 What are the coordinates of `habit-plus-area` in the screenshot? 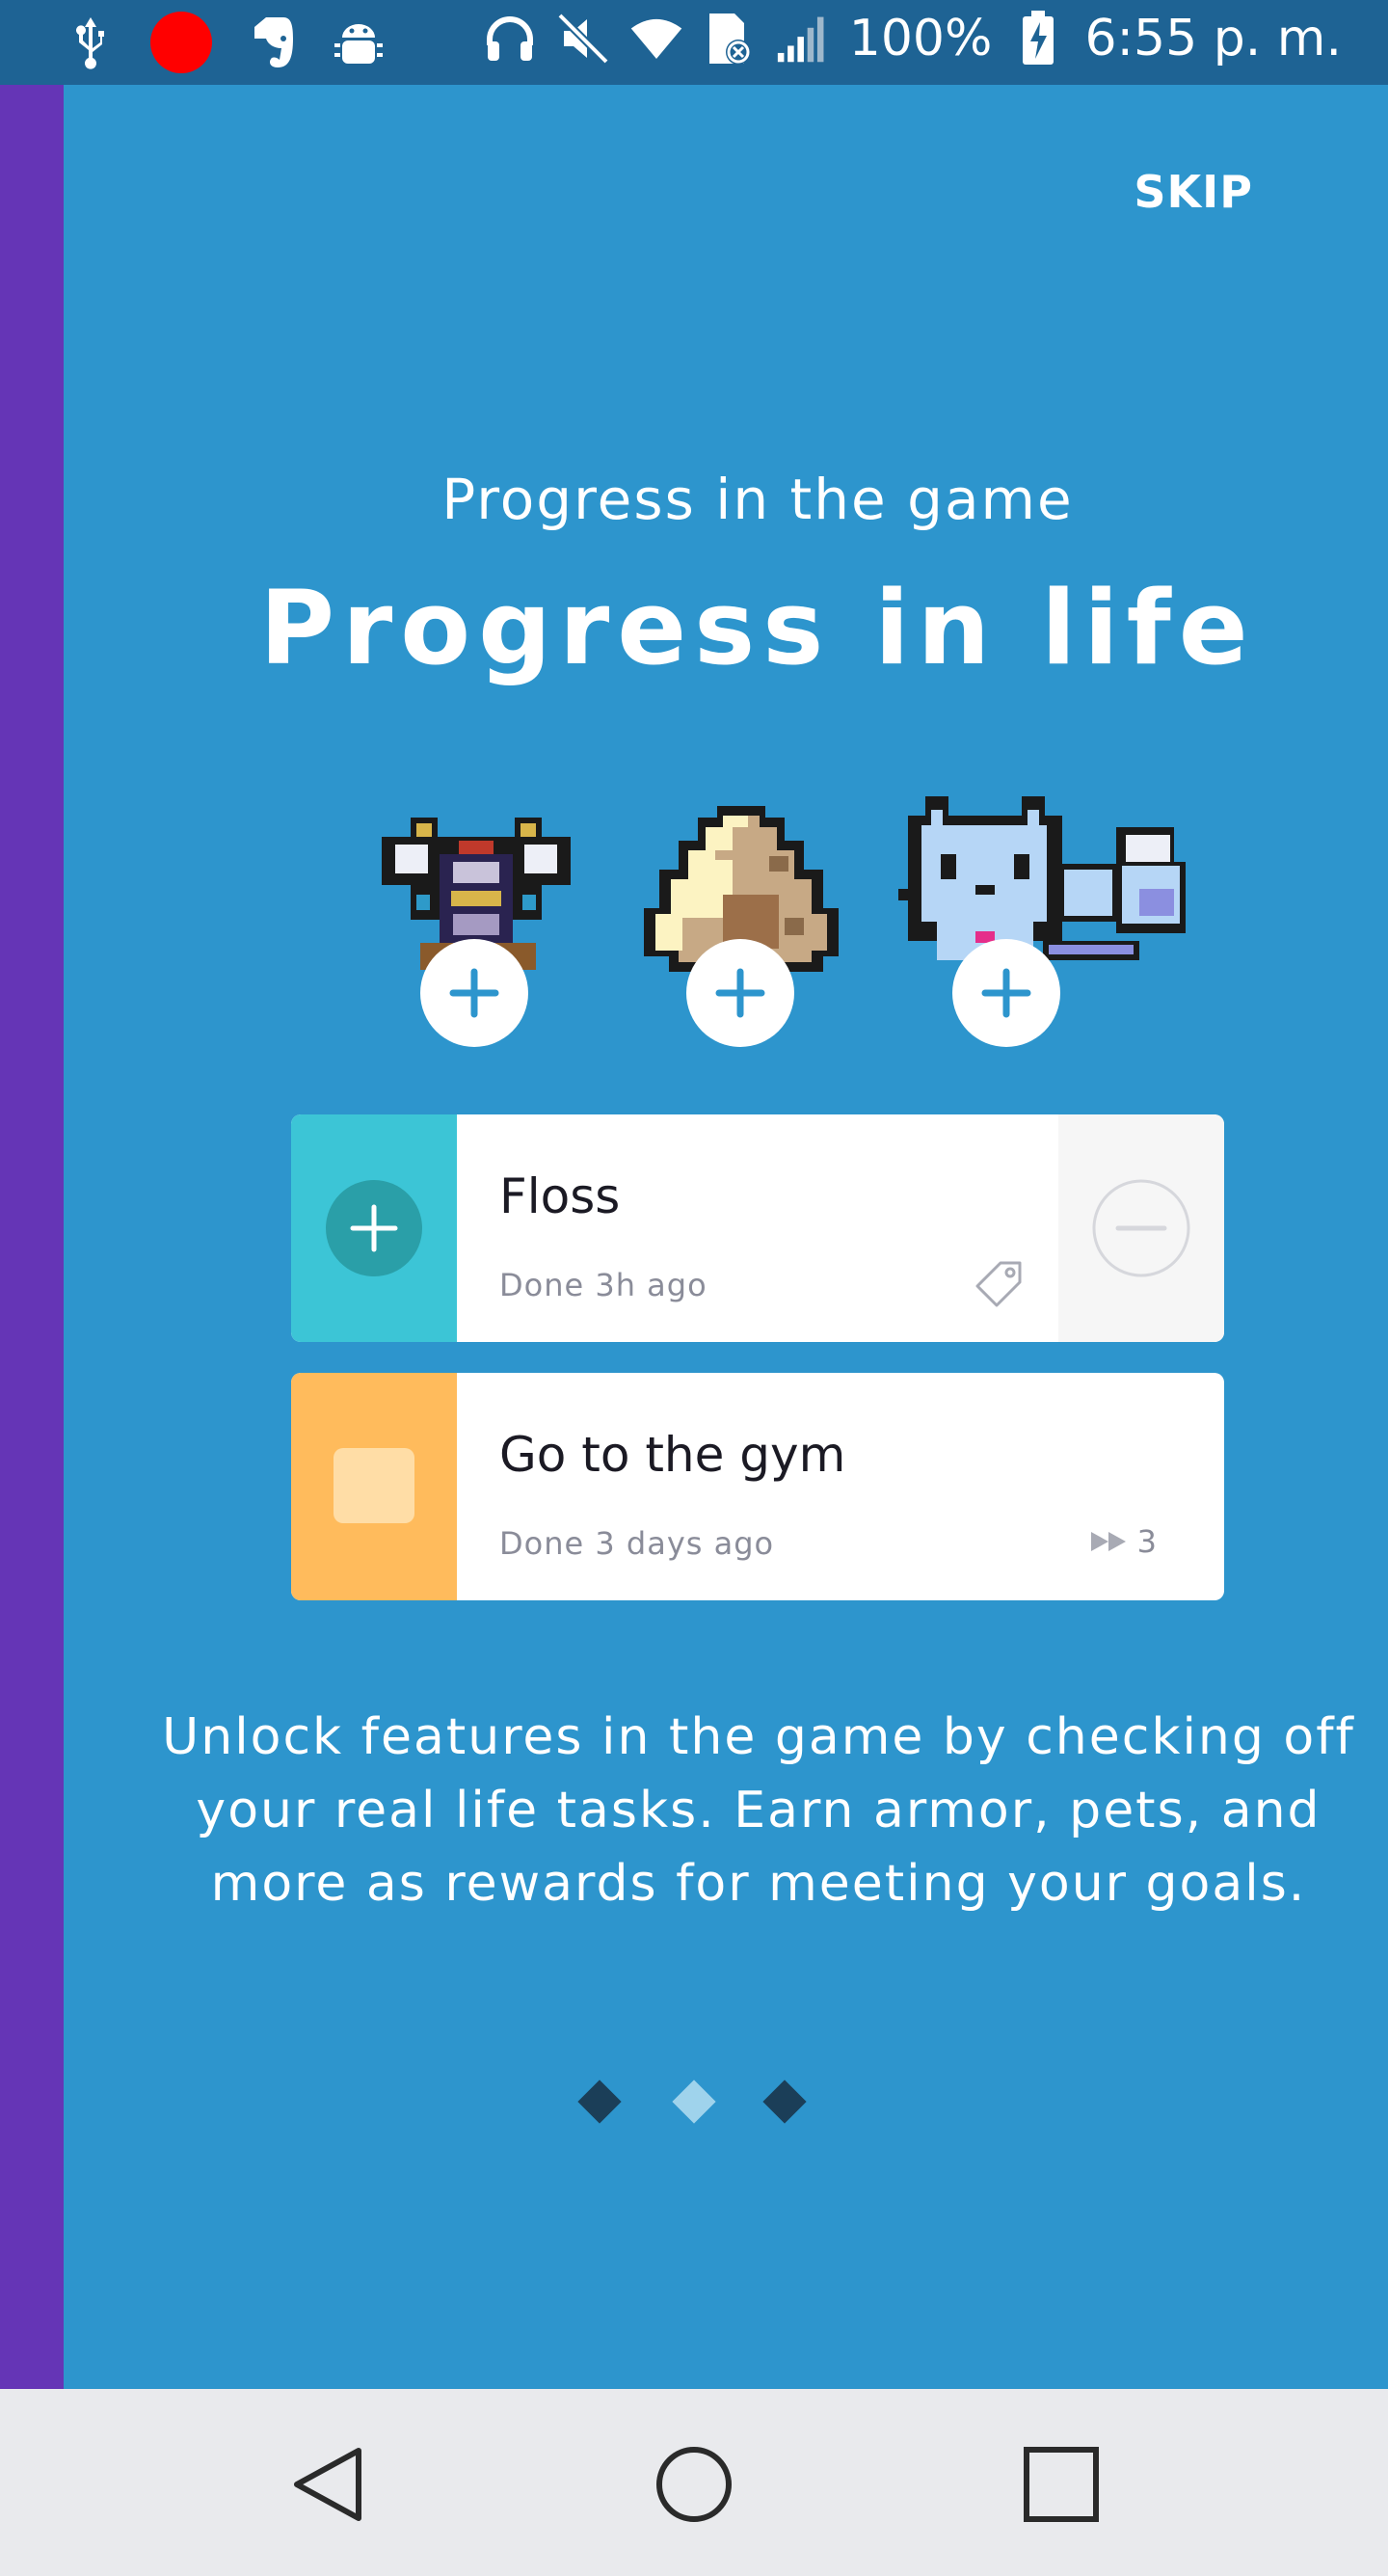 It's located at (374, 1228).